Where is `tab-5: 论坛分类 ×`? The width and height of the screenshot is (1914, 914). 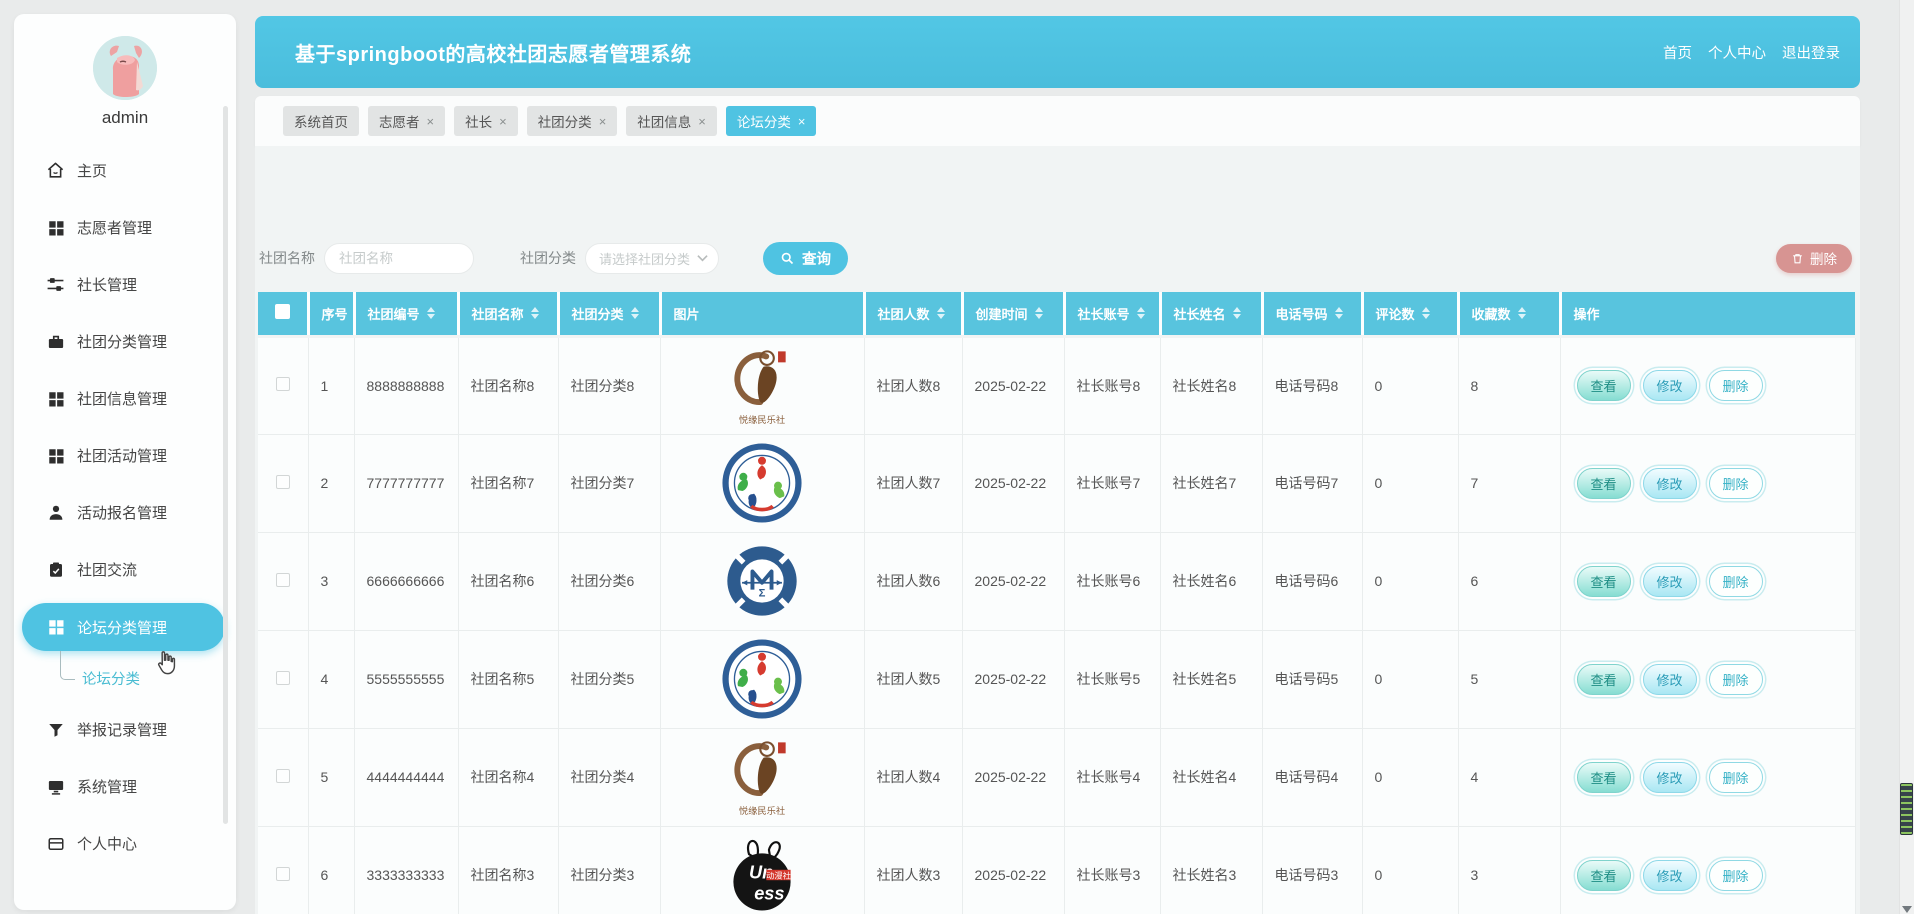 tab-5: 论坛分类 × is located at coordinates (771, 121).